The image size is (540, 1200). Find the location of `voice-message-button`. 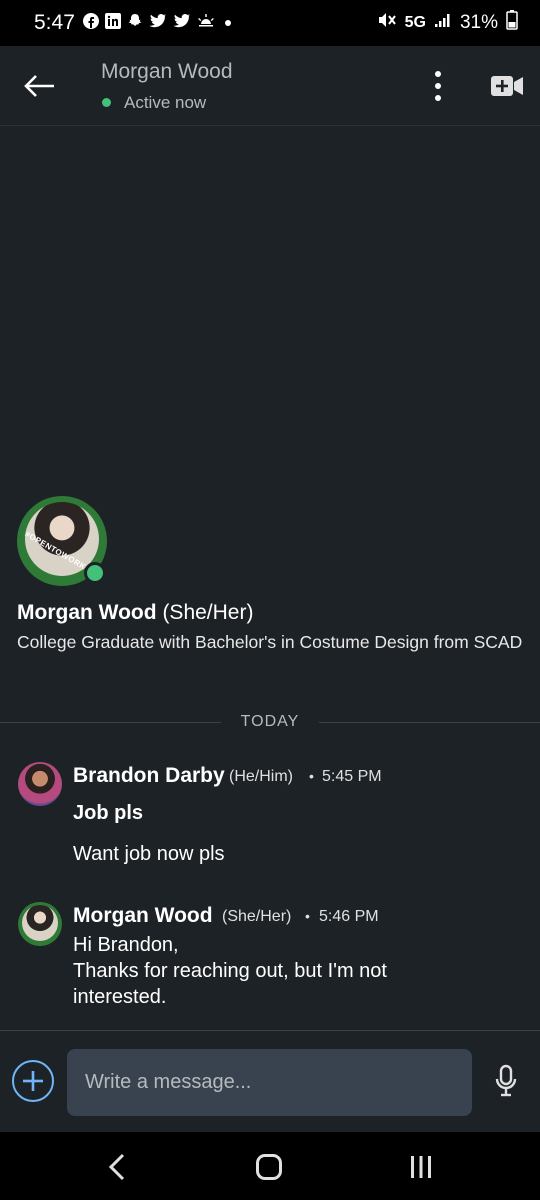

voice-message-button is located at coordinates (506, 1081).